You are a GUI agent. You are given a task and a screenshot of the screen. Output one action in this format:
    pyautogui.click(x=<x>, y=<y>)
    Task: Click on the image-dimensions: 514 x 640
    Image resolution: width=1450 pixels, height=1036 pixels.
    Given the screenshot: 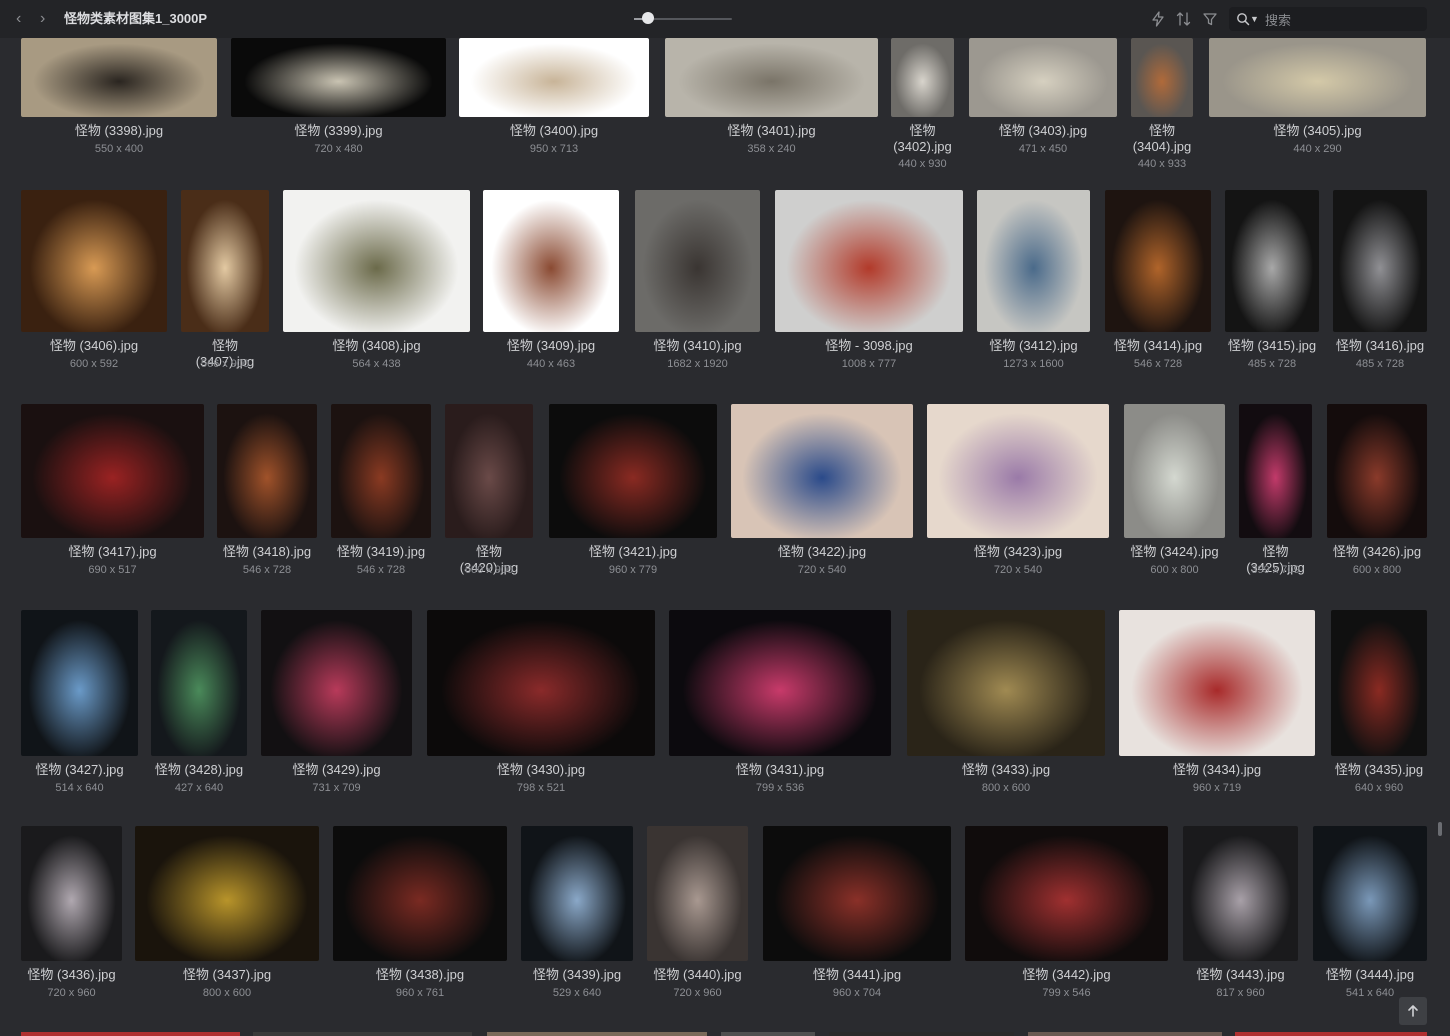 What is the action you would take?
    pyautogui.click(x=79, y=788)
    